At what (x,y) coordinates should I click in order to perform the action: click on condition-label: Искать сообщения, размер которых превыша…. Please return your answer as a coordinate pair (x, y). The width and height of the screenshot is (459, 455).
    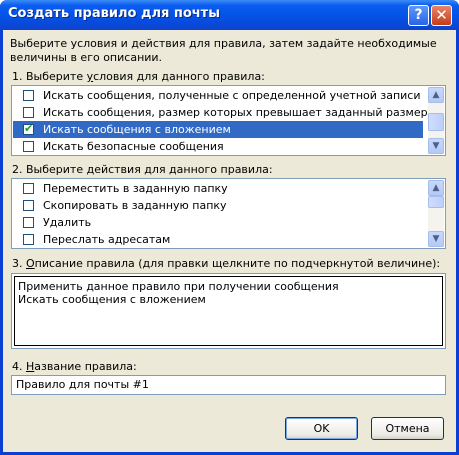
    Looking at the image, I should click on (235, 112).